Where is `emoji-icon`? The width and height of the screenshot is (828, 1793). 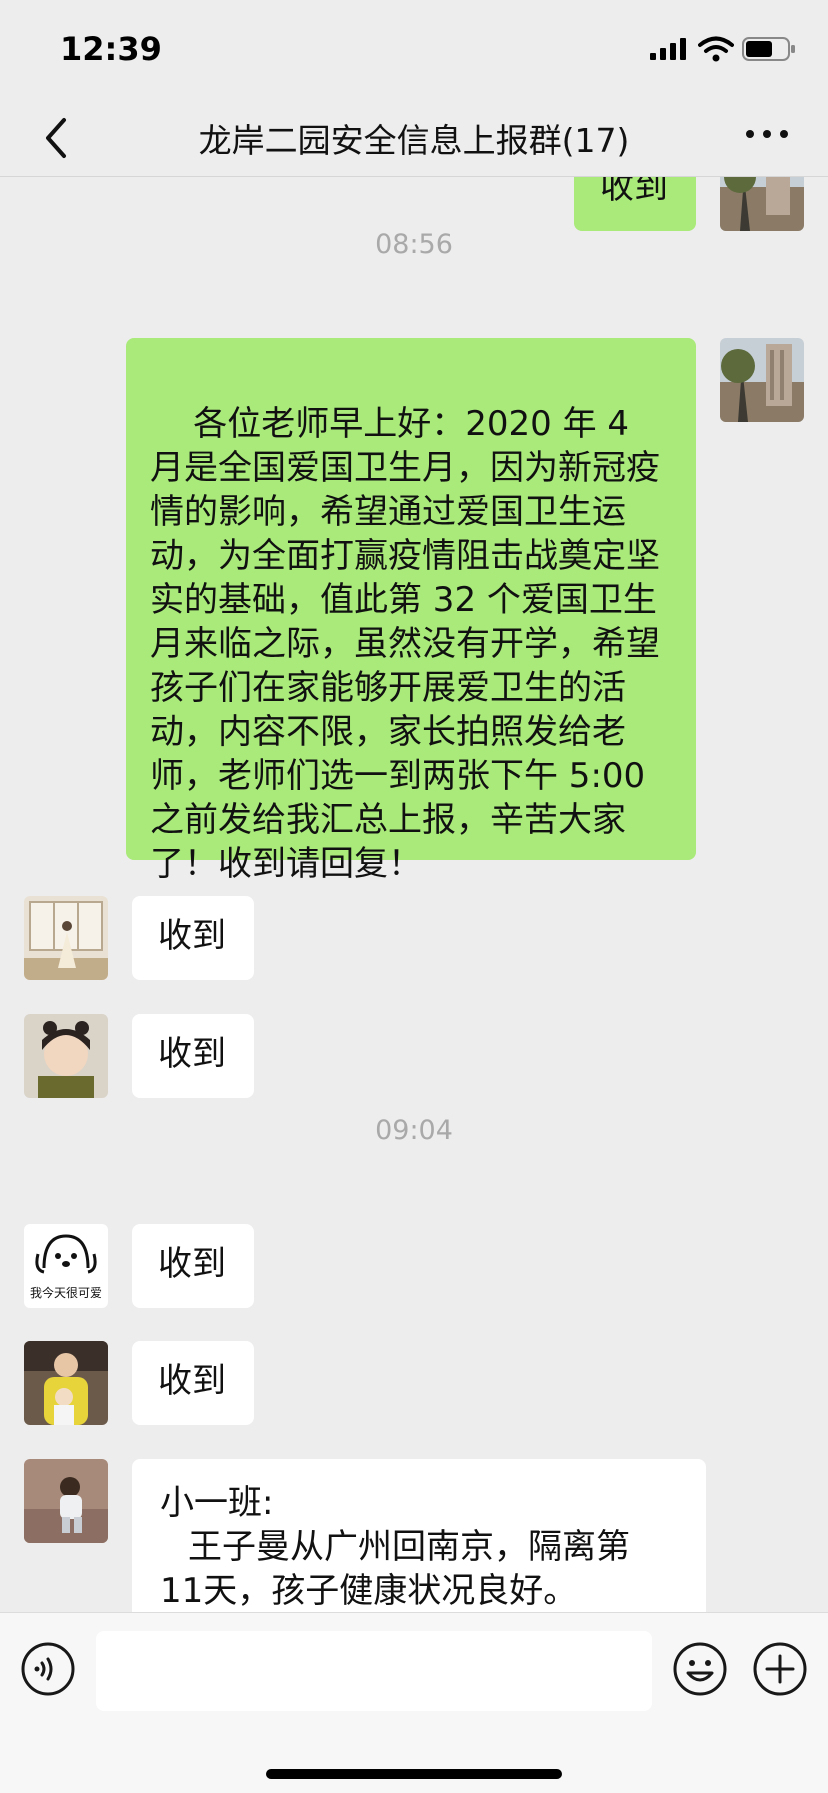
emoji-icon is located at coordinates (700, 1669).